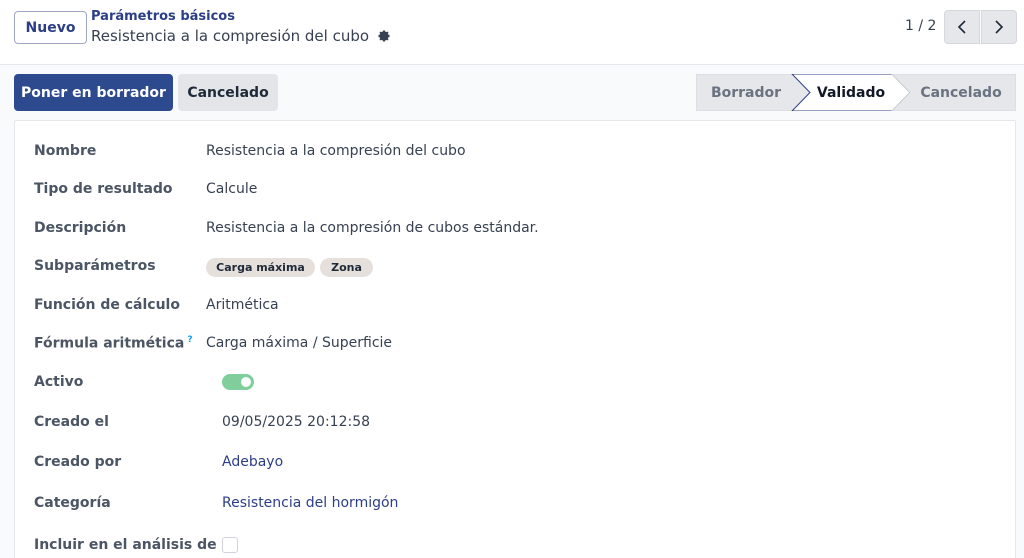 This screenshot has height=558, width=1024. I want to click on subparameter-tag: Zona, so click(346, 267).